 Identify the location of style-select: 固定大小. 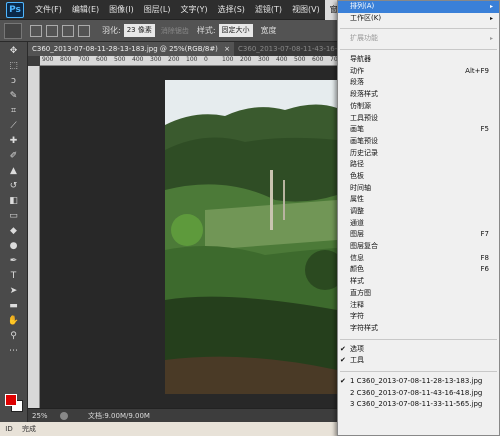
(235, 30).